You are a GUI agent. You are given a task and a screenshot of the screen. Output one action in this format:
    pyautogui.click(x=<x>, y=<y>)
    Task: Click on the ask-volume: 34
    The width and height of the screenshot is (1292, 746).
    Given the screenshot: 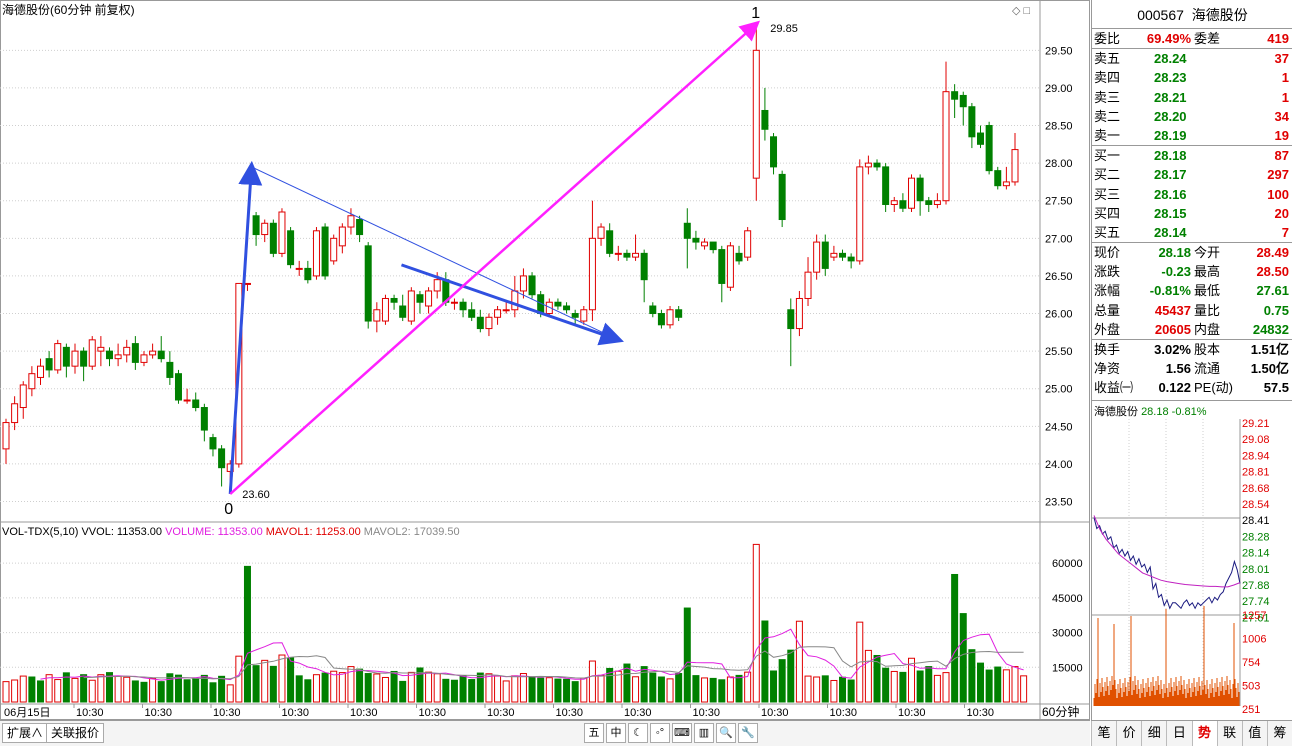 What is the action you would take?
    pyautogui.click(x=1281, y=116)
    